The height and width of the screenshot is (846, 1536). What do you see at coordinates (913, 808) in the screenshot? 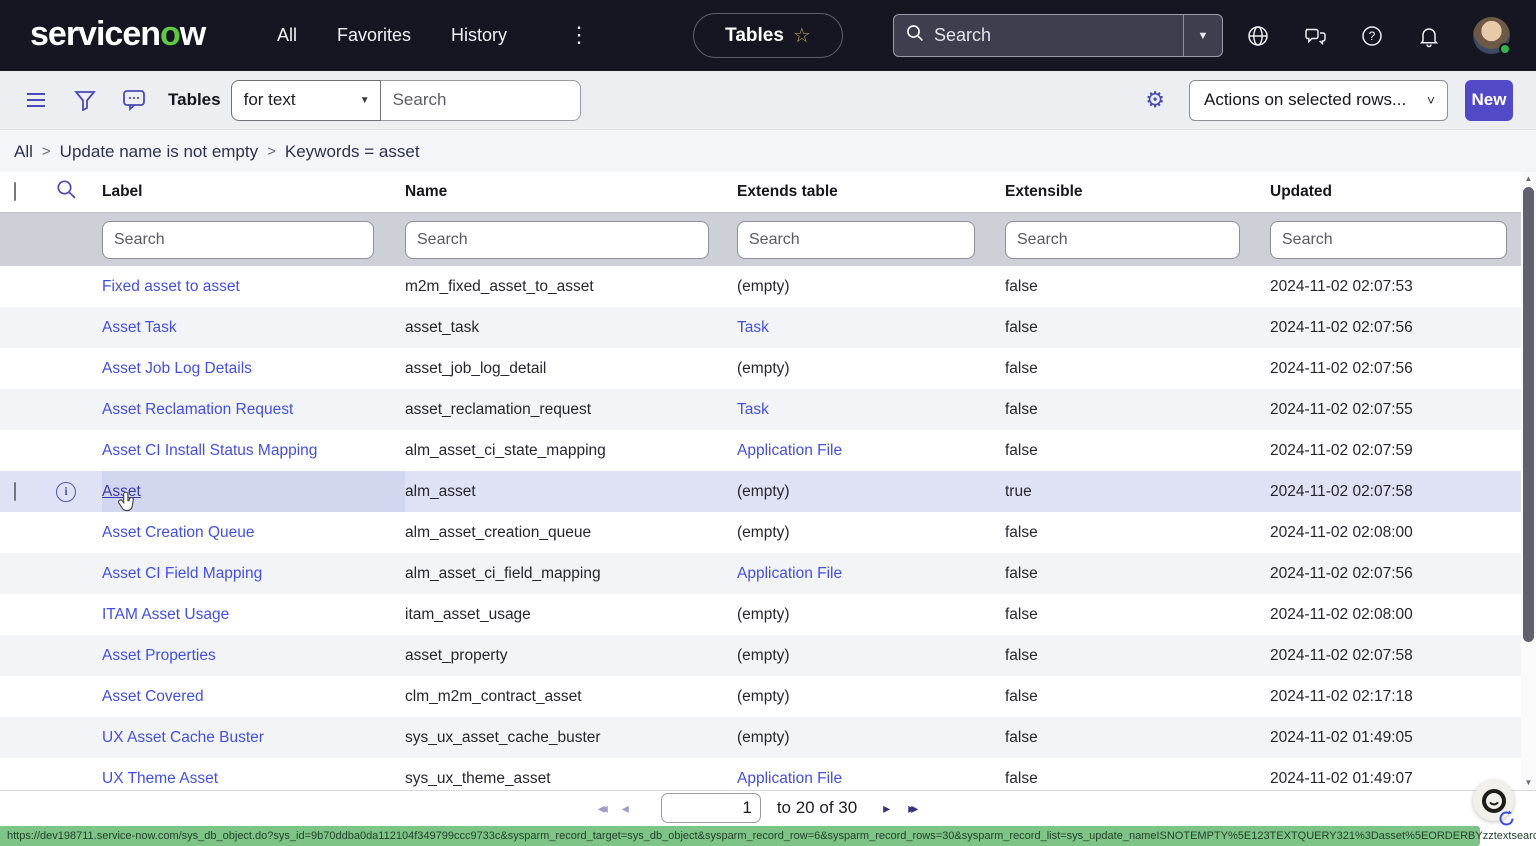
I see `last-page-button: ▸▸` at bounding box center [913, 808].